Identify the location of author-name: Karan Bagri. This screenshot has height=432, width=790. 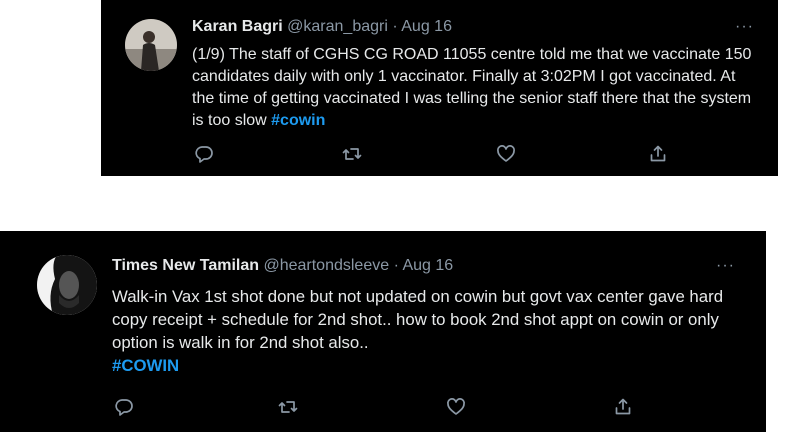
(237, 26).